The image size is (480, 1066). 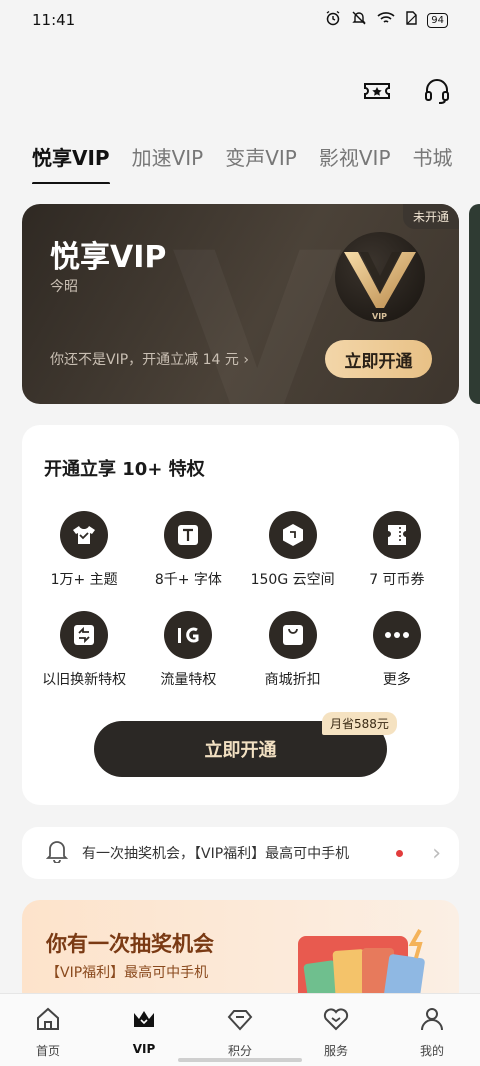 I want to click on nav-points: 积分, so click(x=240, y=1036).